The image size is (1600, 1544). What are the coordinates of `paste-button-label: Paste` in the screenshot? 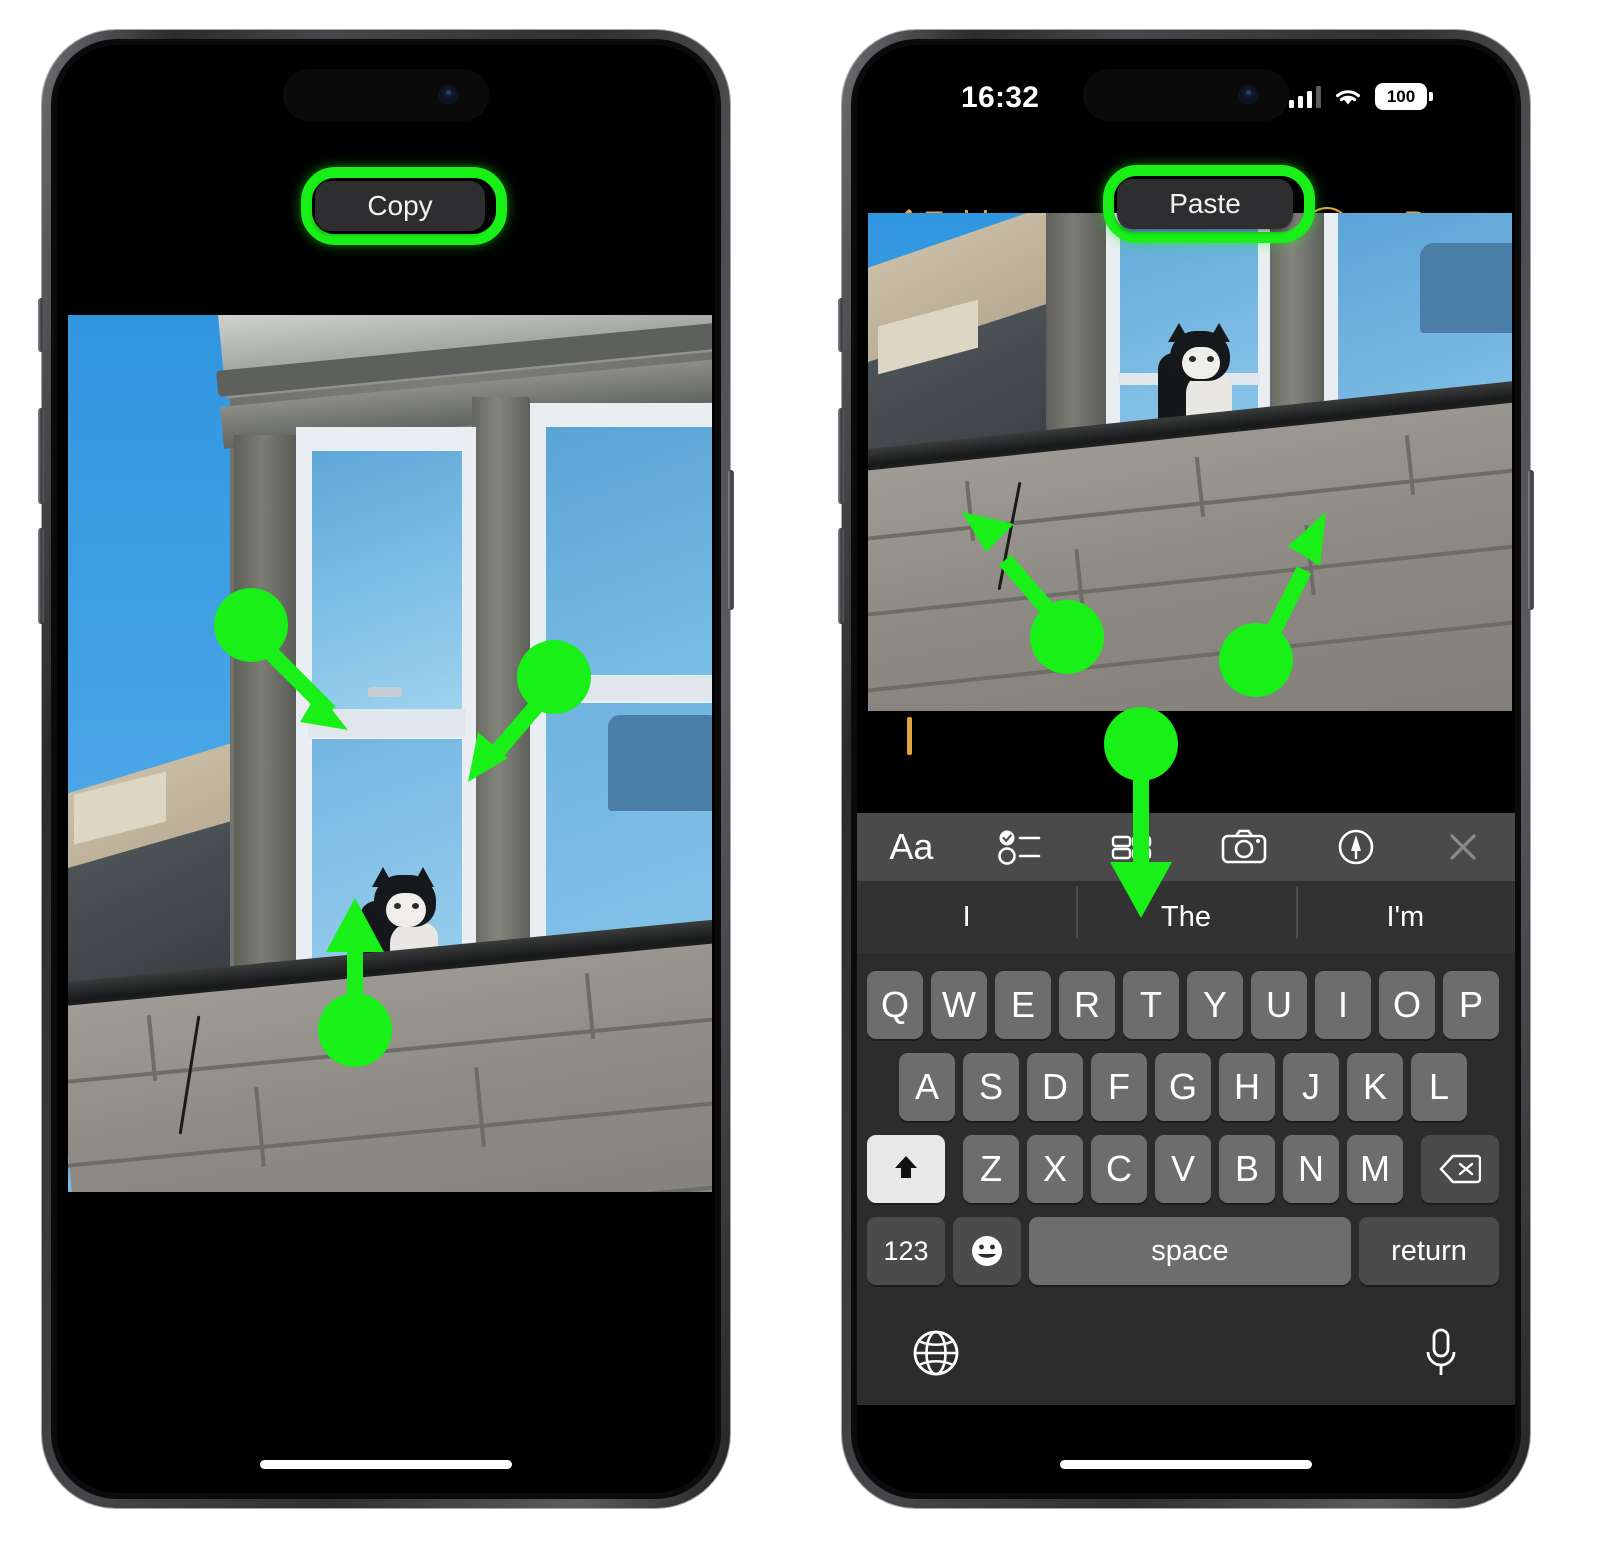 It's located at (1205, 203).